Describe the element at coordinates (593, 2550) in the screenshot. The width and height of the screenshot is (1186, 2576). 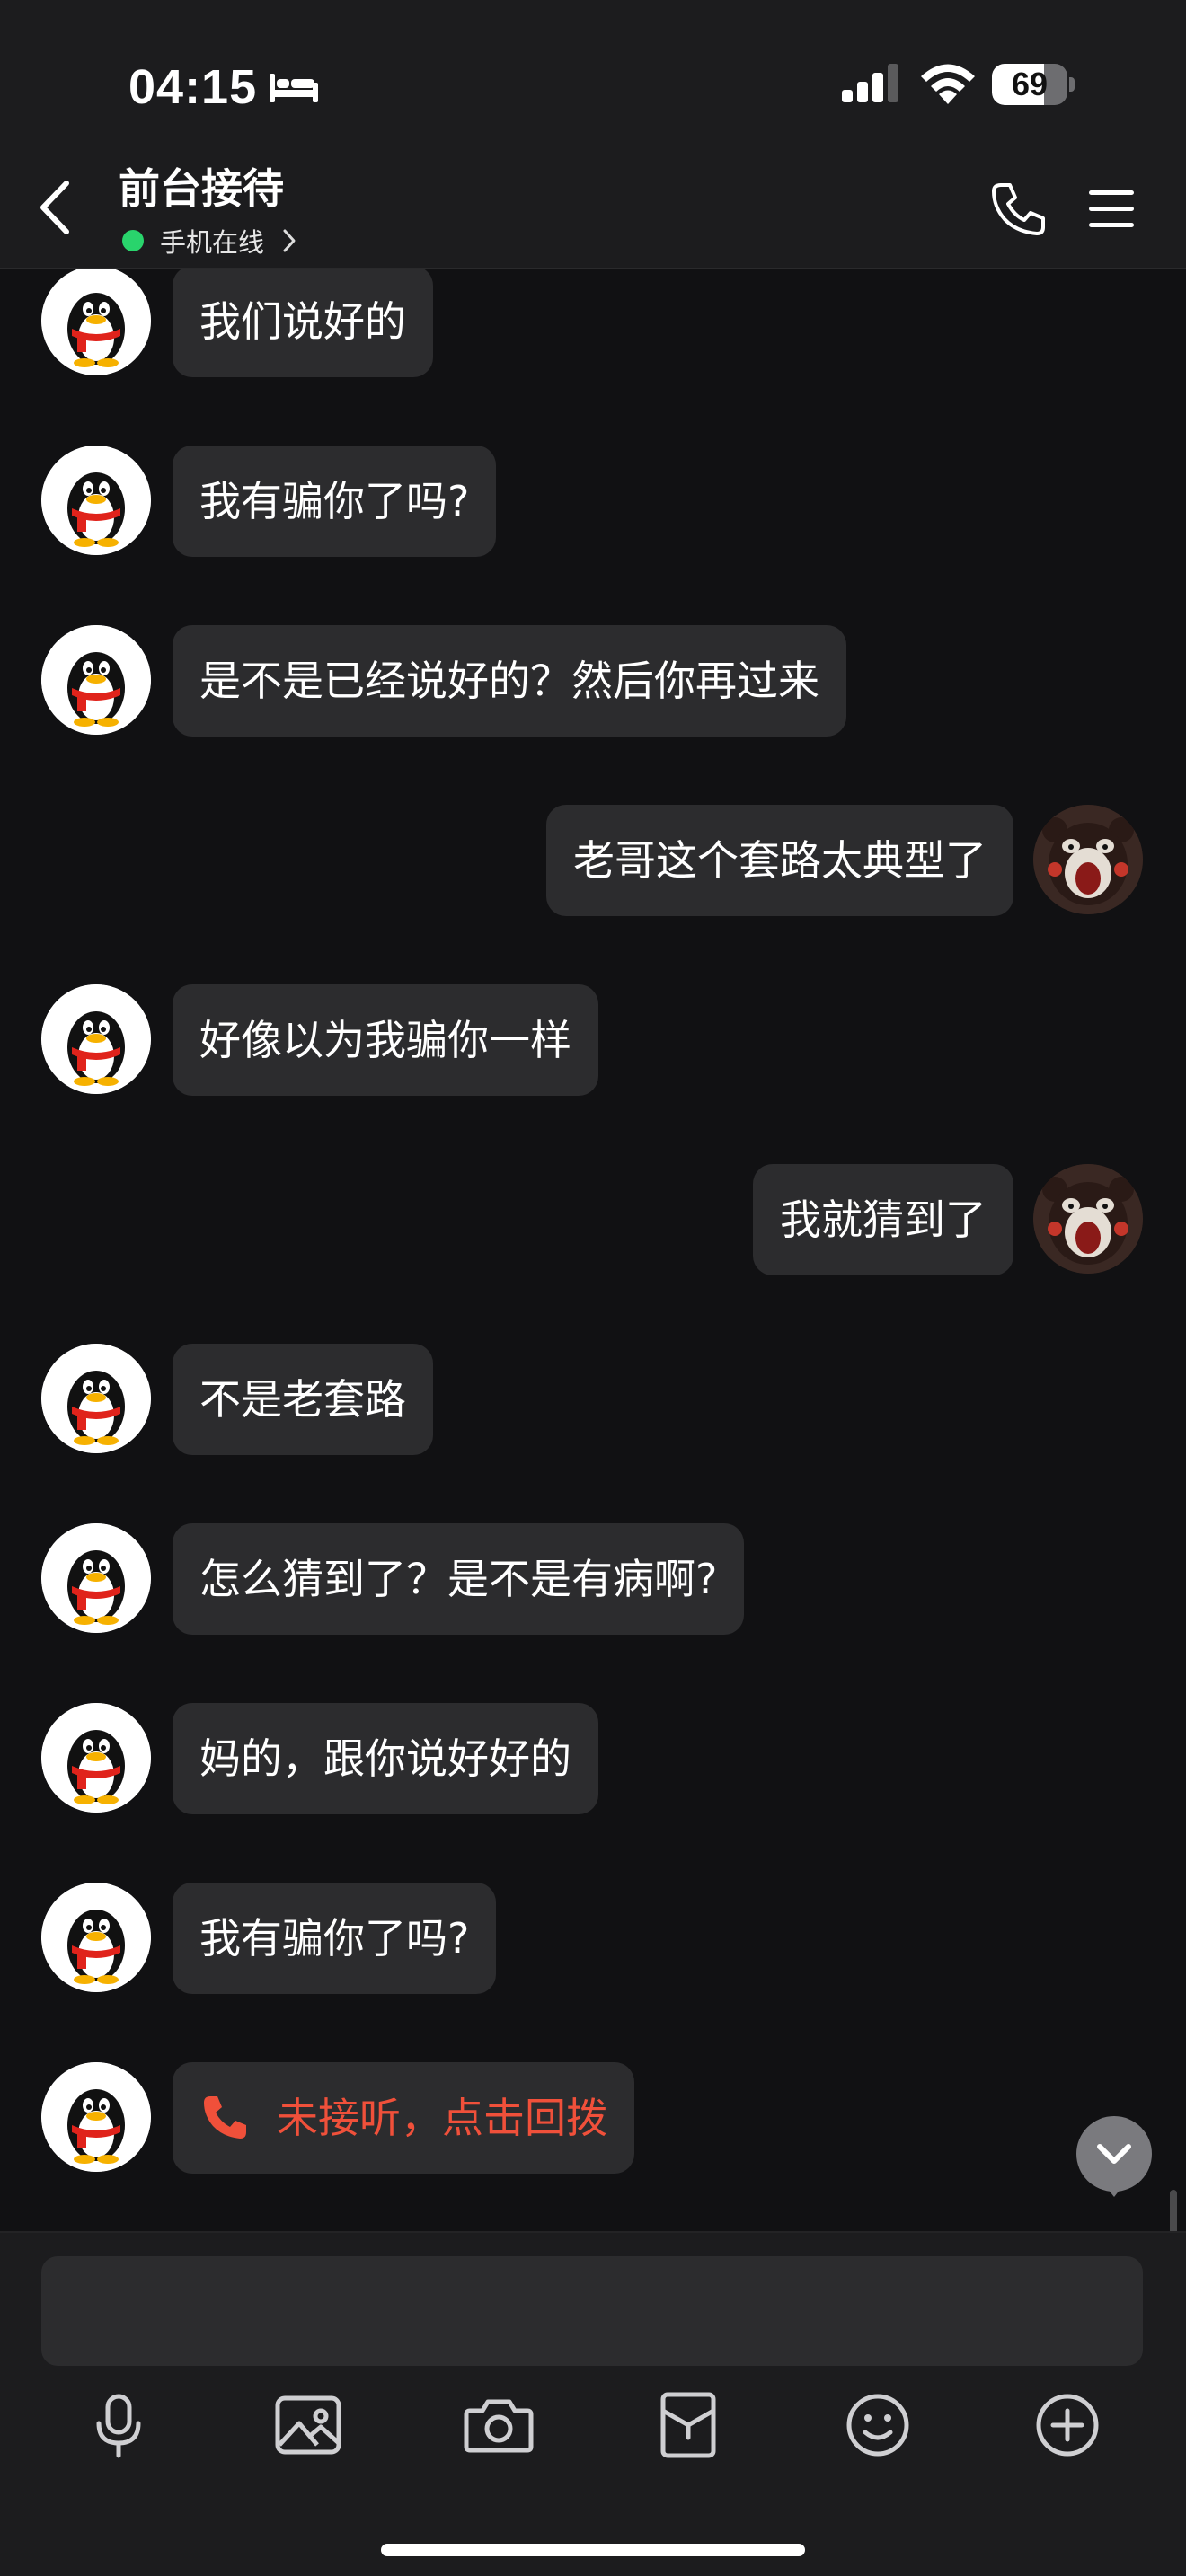
I see `home-indicator` at that location.